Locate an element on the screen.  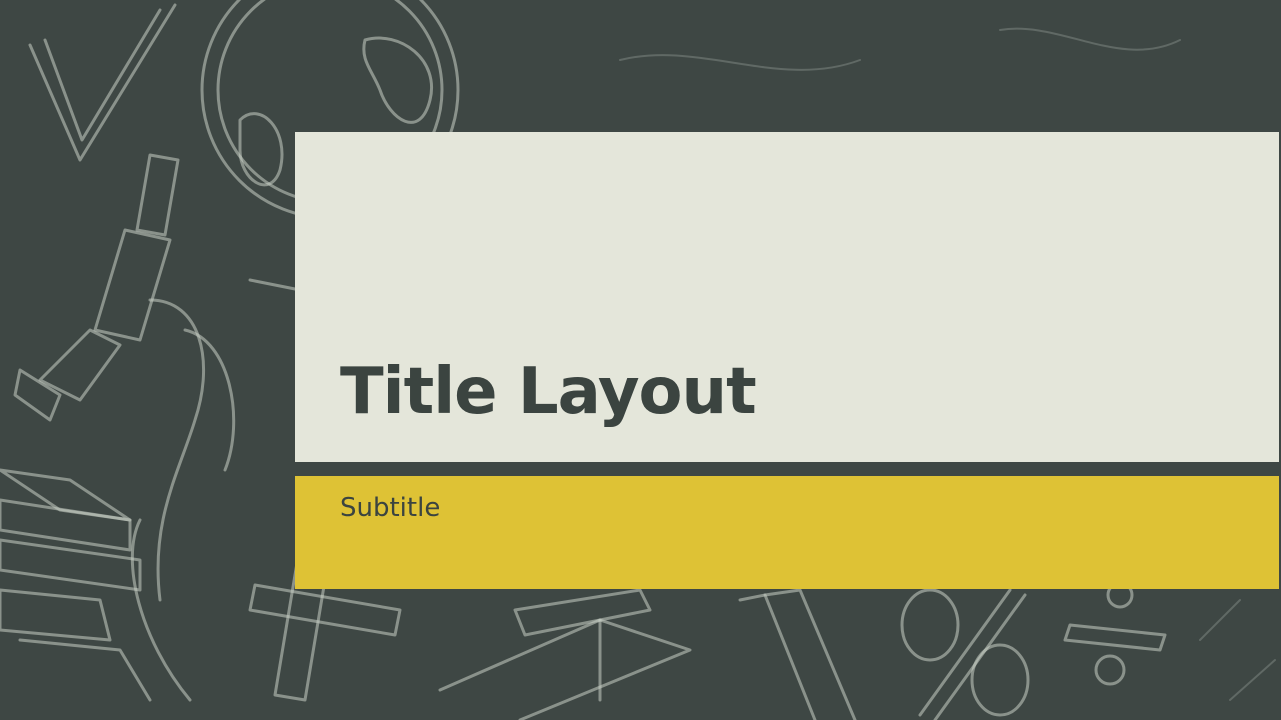
subtitle-placeholder-band: Subtitle is located at coordinates (787, 532).